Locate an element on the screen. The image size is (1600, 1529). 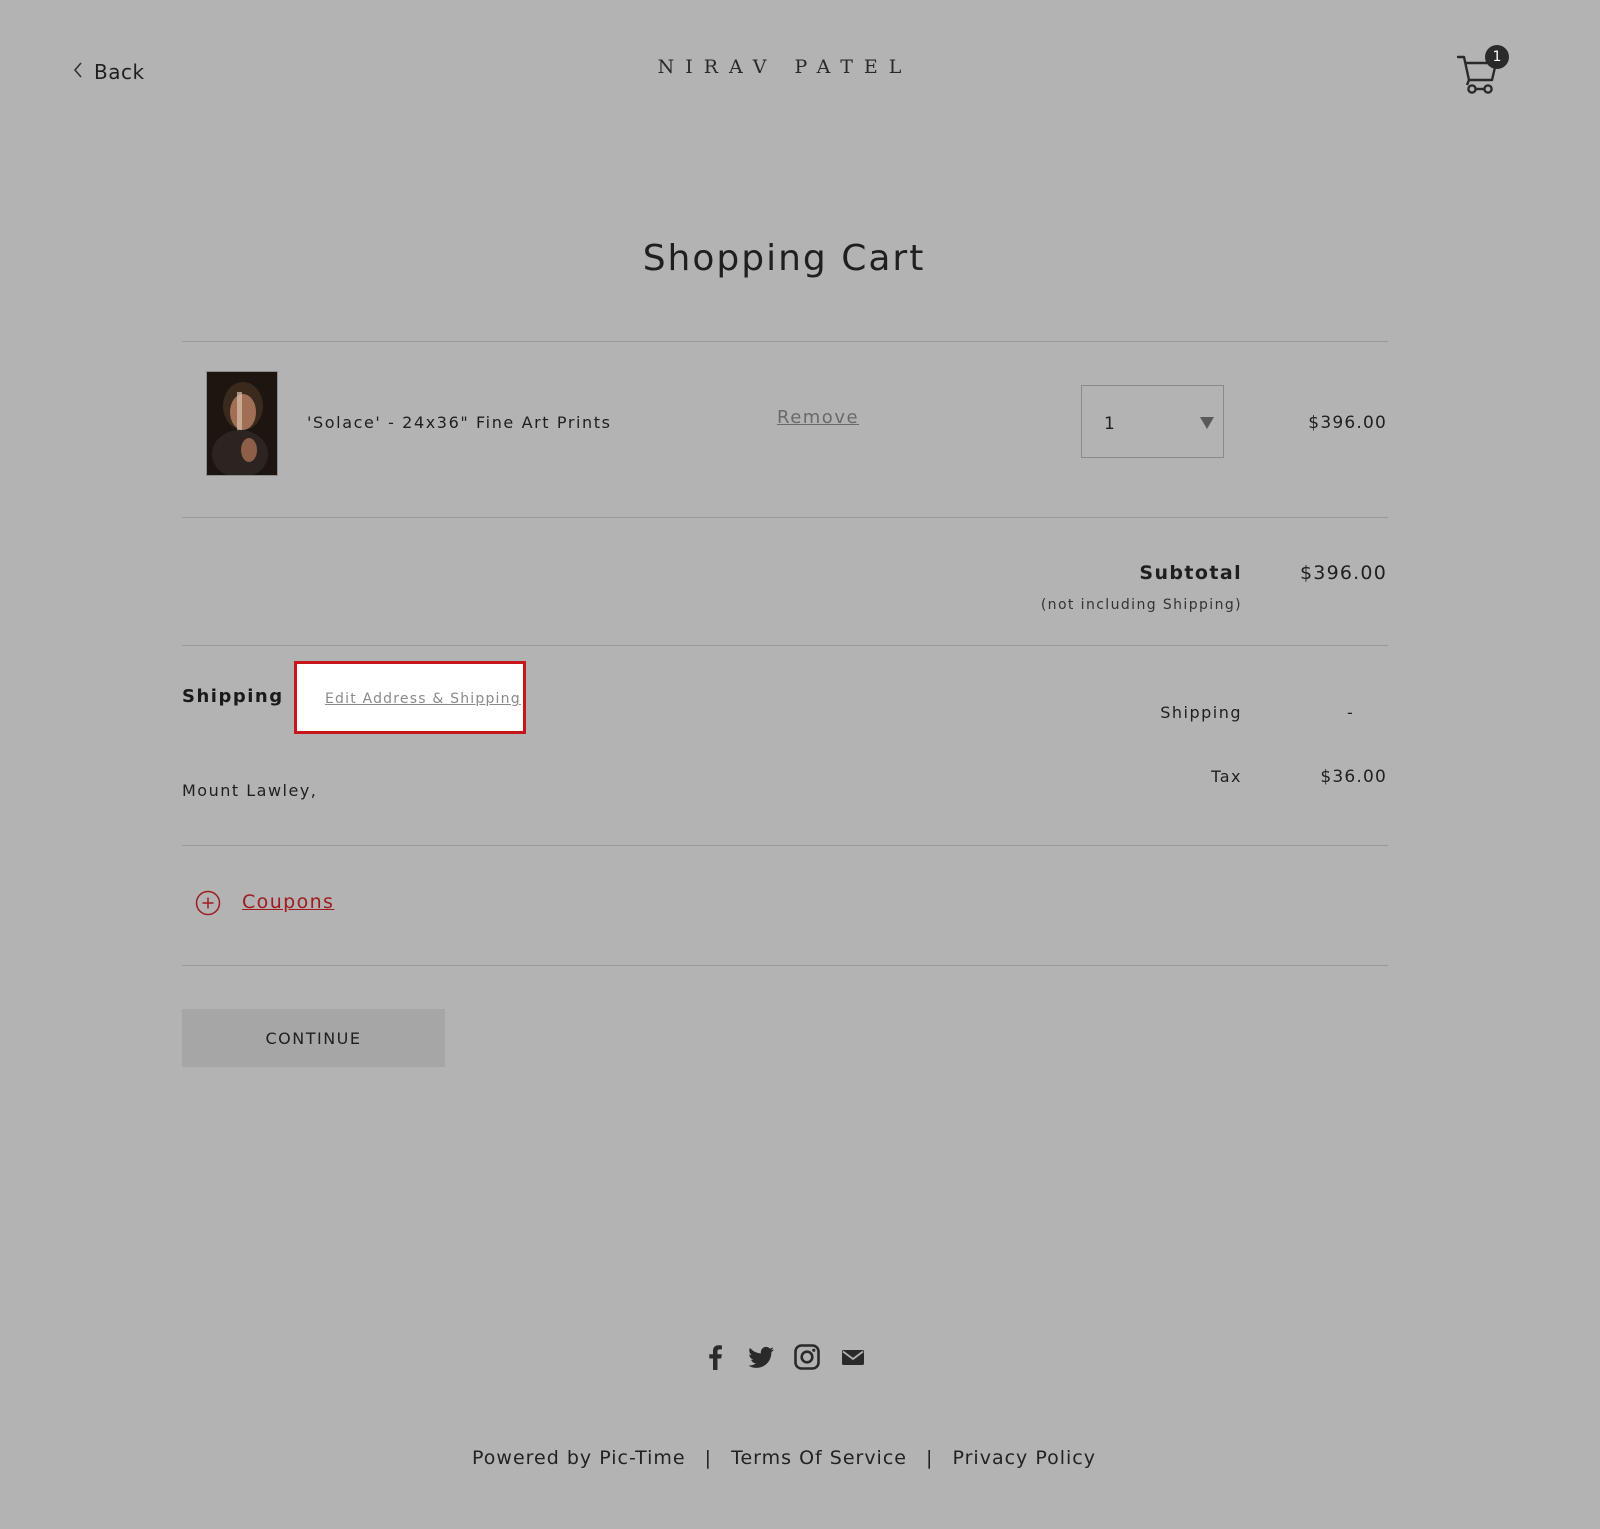
caret-down-icon is located at coordinates (1207, 423).